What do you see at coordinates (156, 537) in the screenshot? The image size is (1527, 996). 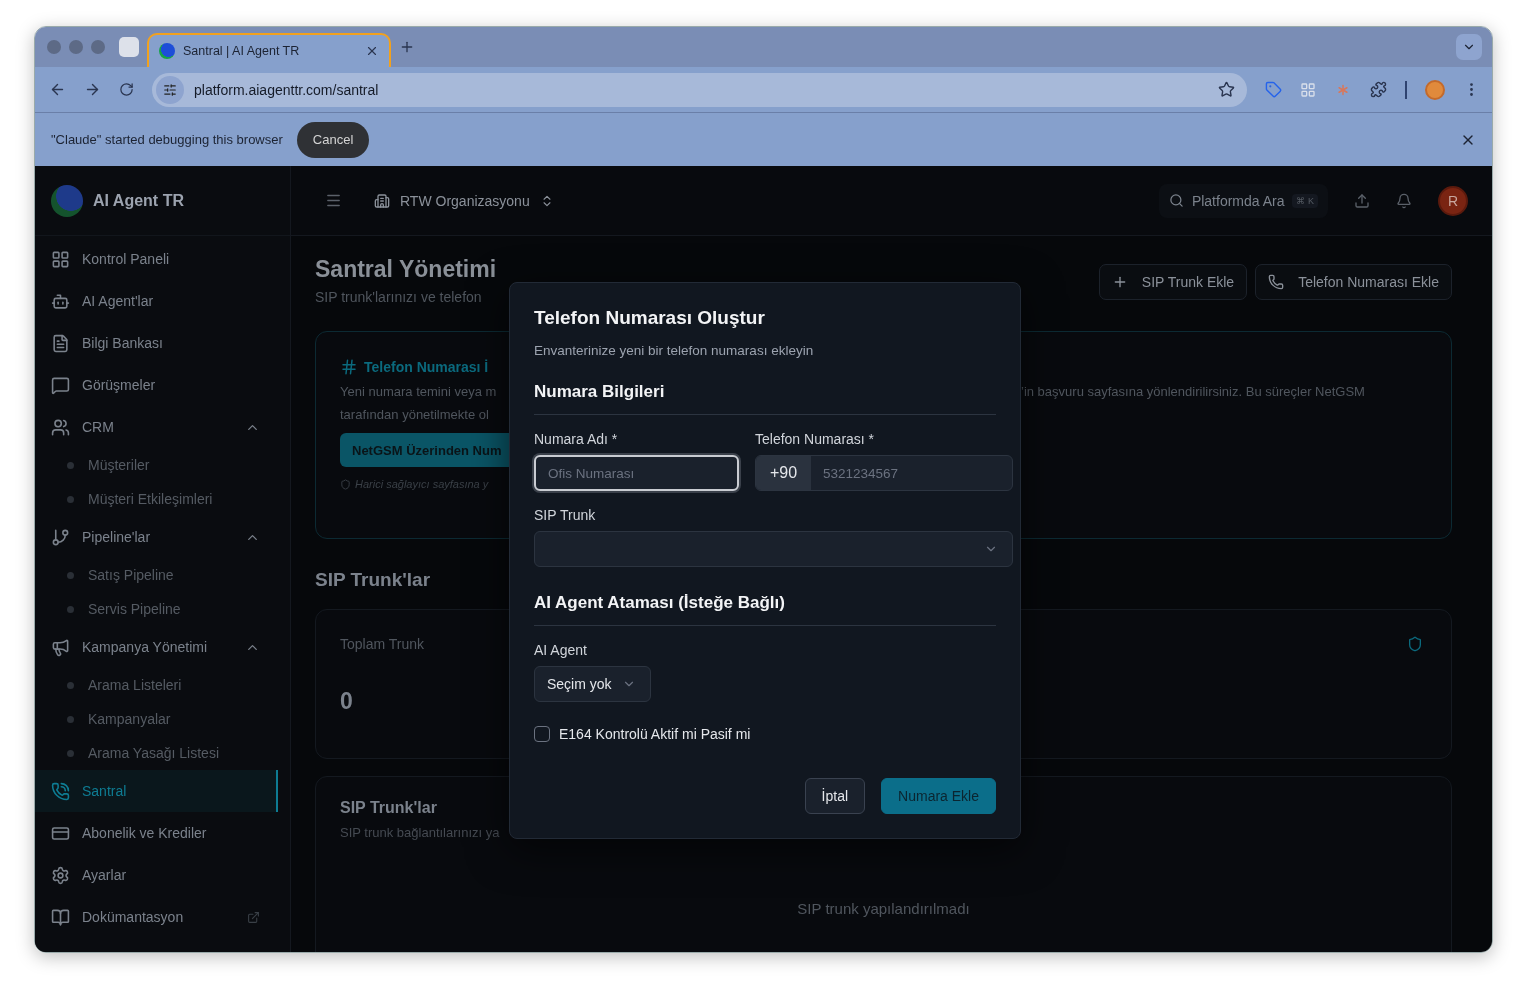 I see `sidebar-item: Pipeline'lar` at bounding box center [156, 537].